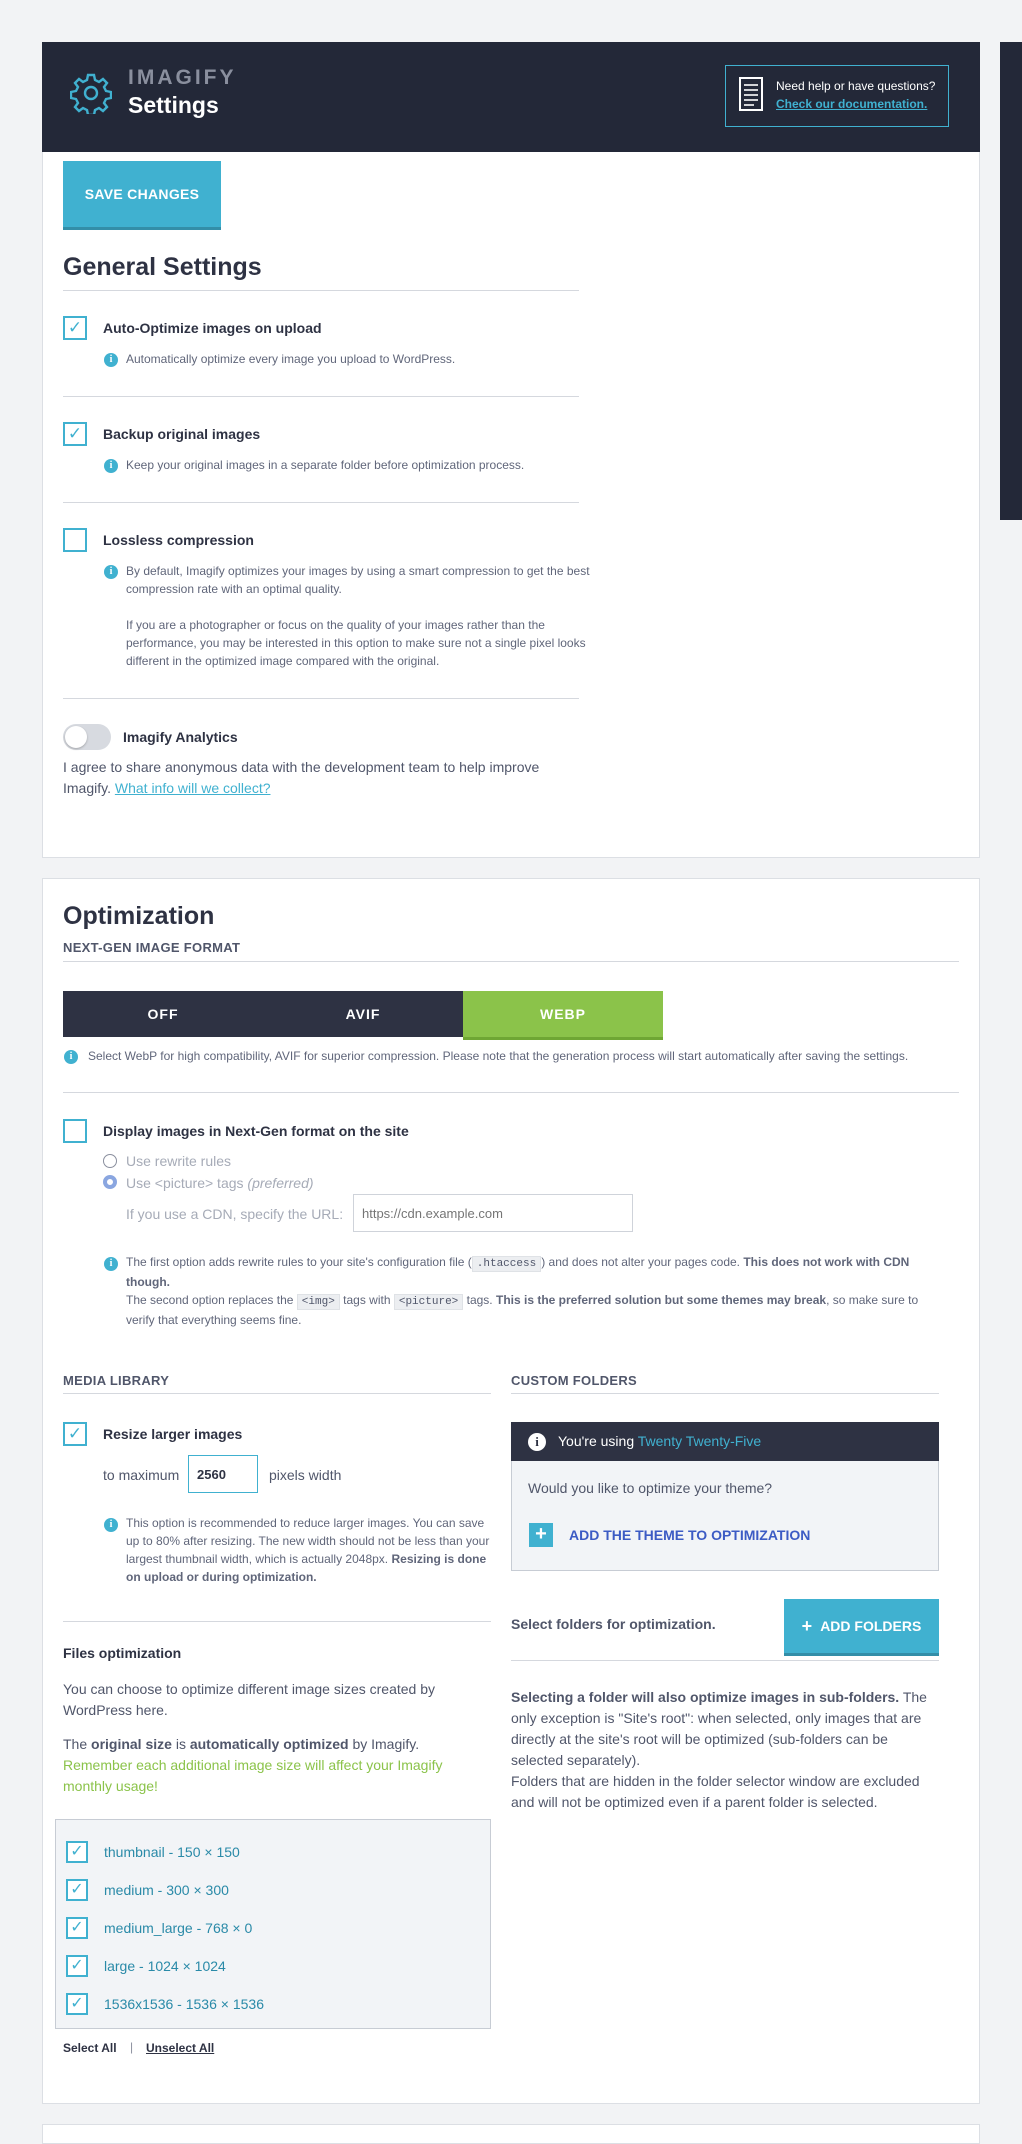 The width and height of the screenshot is (1022, 2144). Describe the element at coordinates (318, 1302) in the screenshot. I see `img-code: <img>` at that location.